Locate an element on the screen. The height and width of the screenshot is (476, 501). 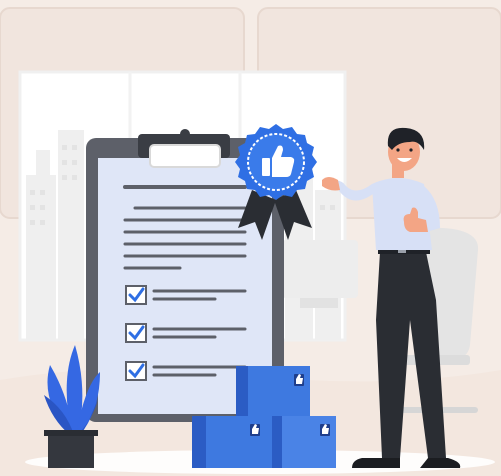
plant-pot is located at coordinates (71, 450).